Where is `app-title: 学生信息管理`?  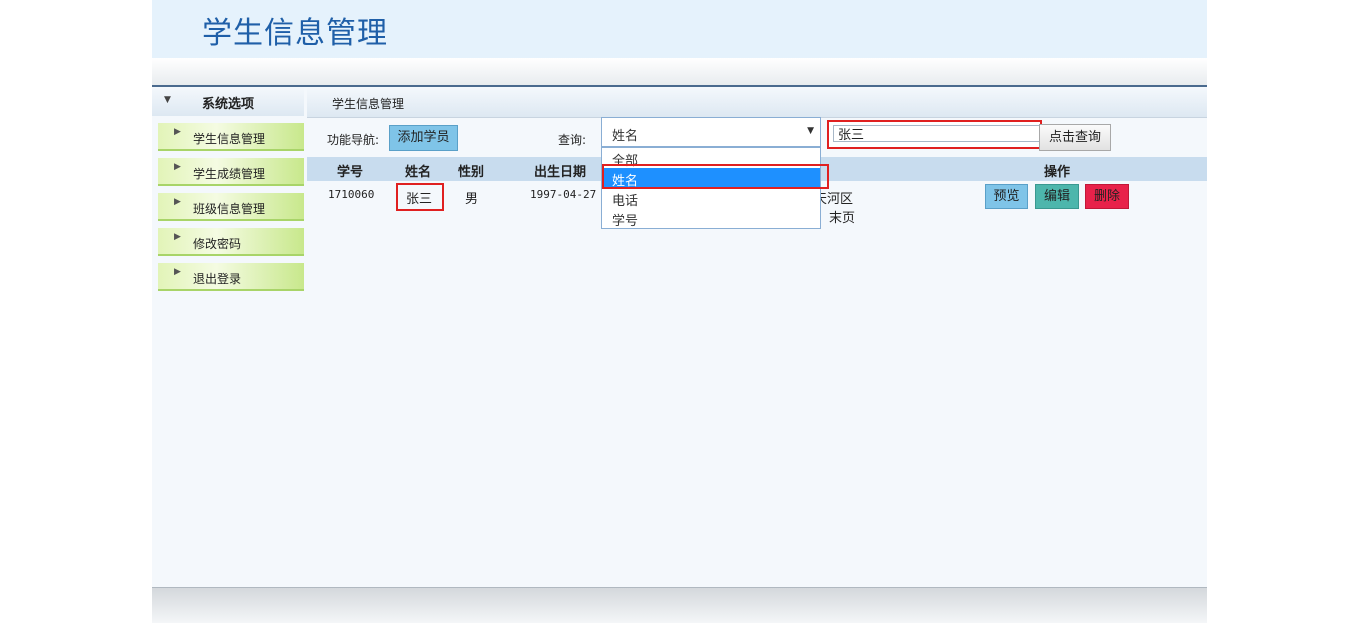
app-title: 学生信息管理 is located at coordinates (295, 33).